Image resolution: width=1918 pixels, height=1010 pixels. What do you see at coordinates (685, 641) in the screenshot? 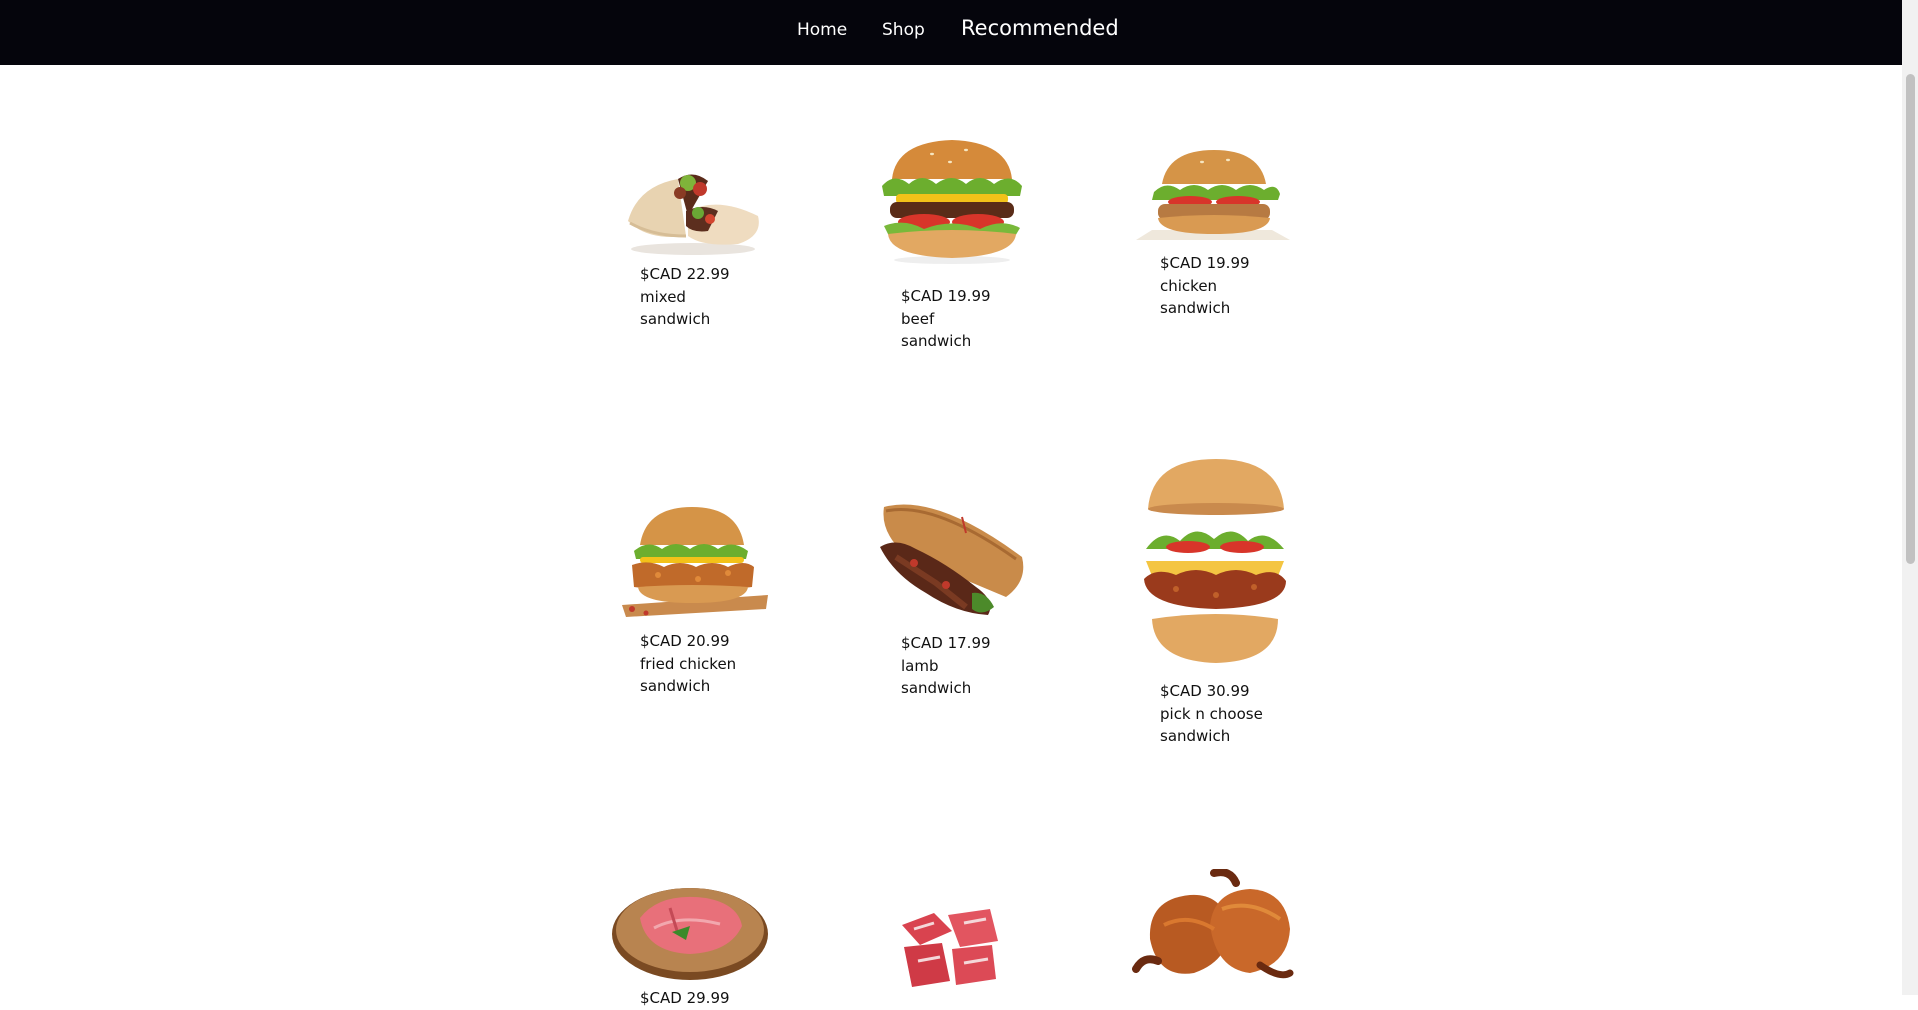
I see `product-price: $CAD 20.99` at bounding box center [685, 641].